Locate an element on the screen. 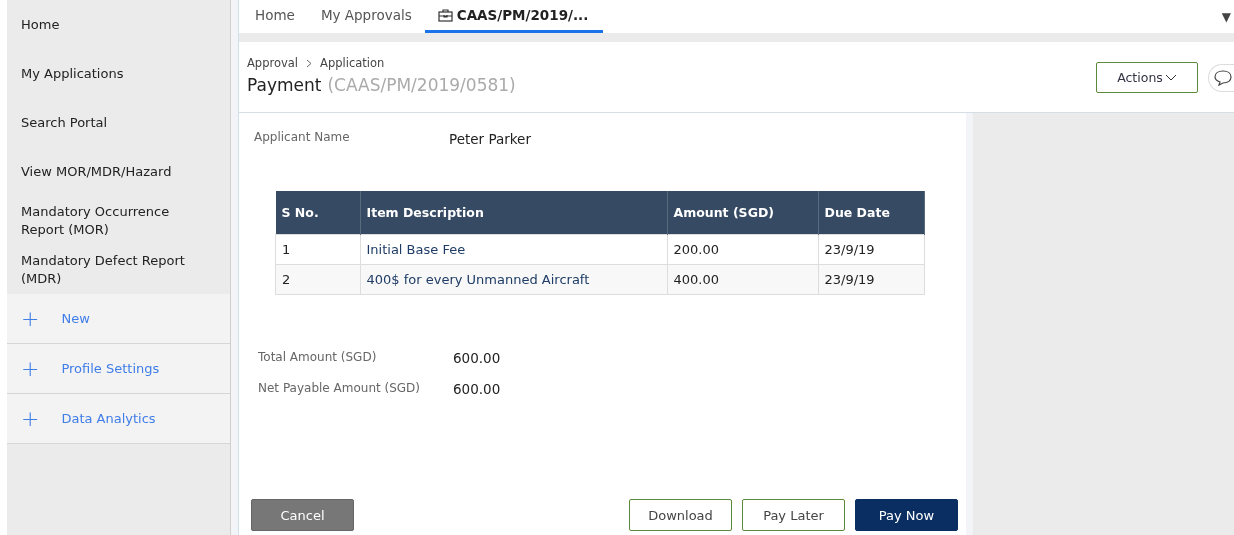  tab: My Approvals is located at coordinates (366, 16).